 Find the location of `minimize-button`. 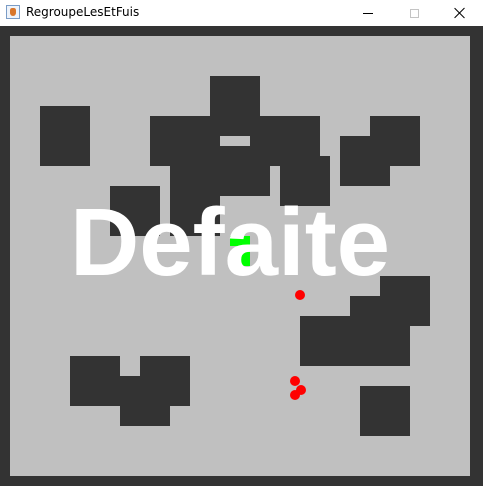

minimize-button is located at coordinates (368, 13).